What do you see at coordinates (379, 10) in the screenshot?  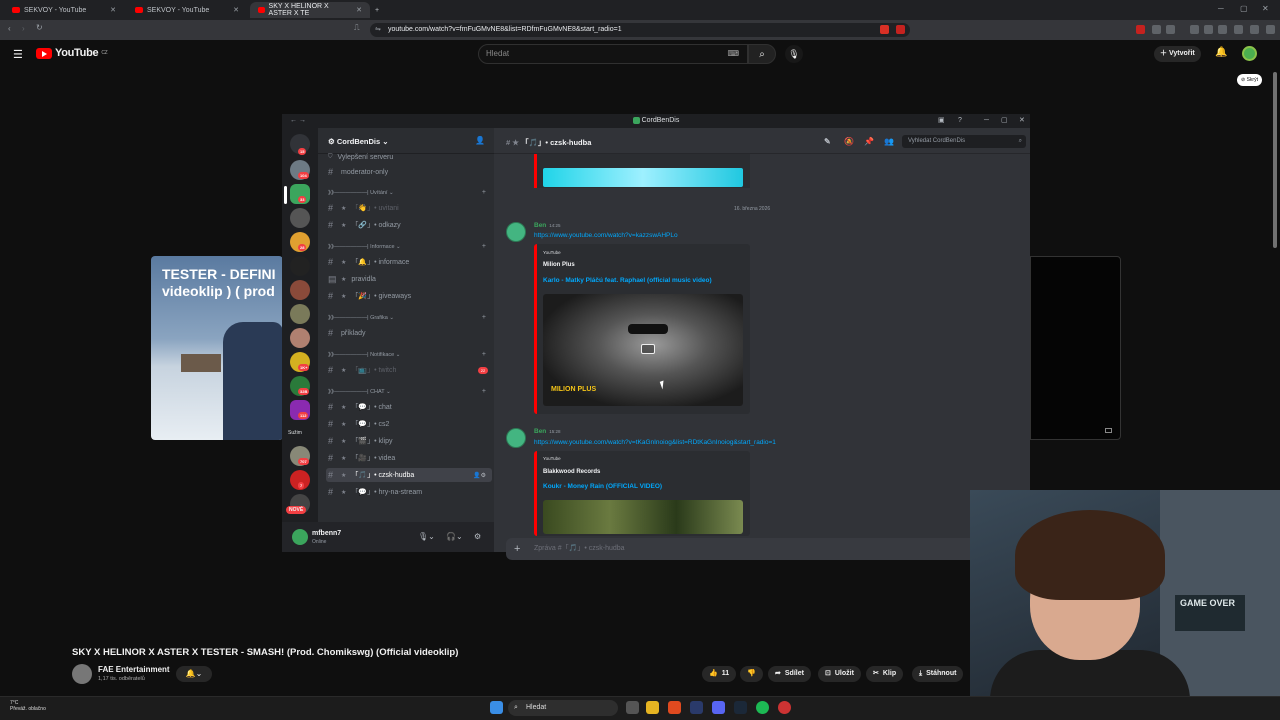 I see `new-tab-button: +` at bounding box center [379, 10].